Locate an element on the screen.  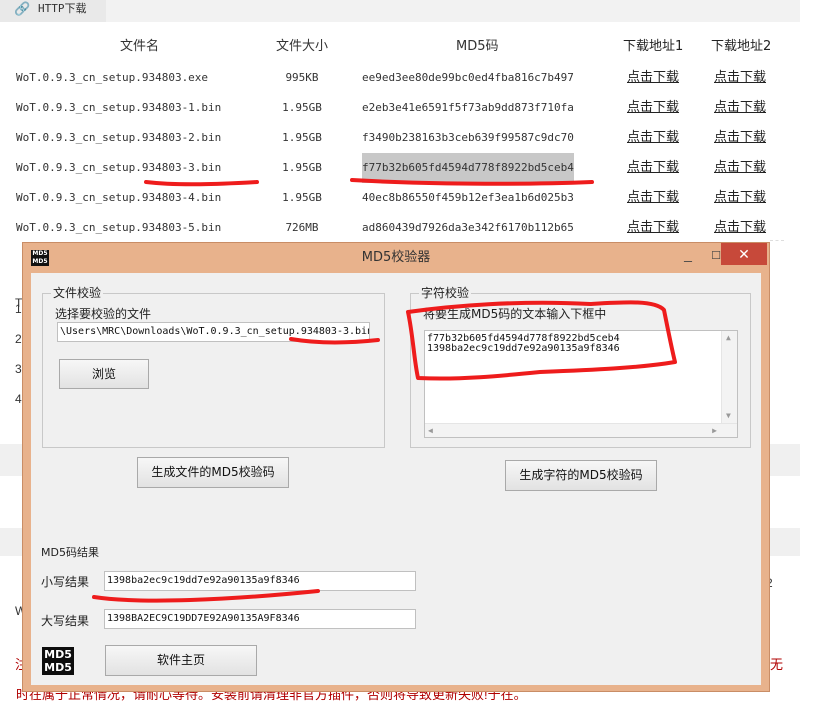
row-filename: WoT.0.9.3_cn_setup.934803.exe is located at coordinates (112, 77).